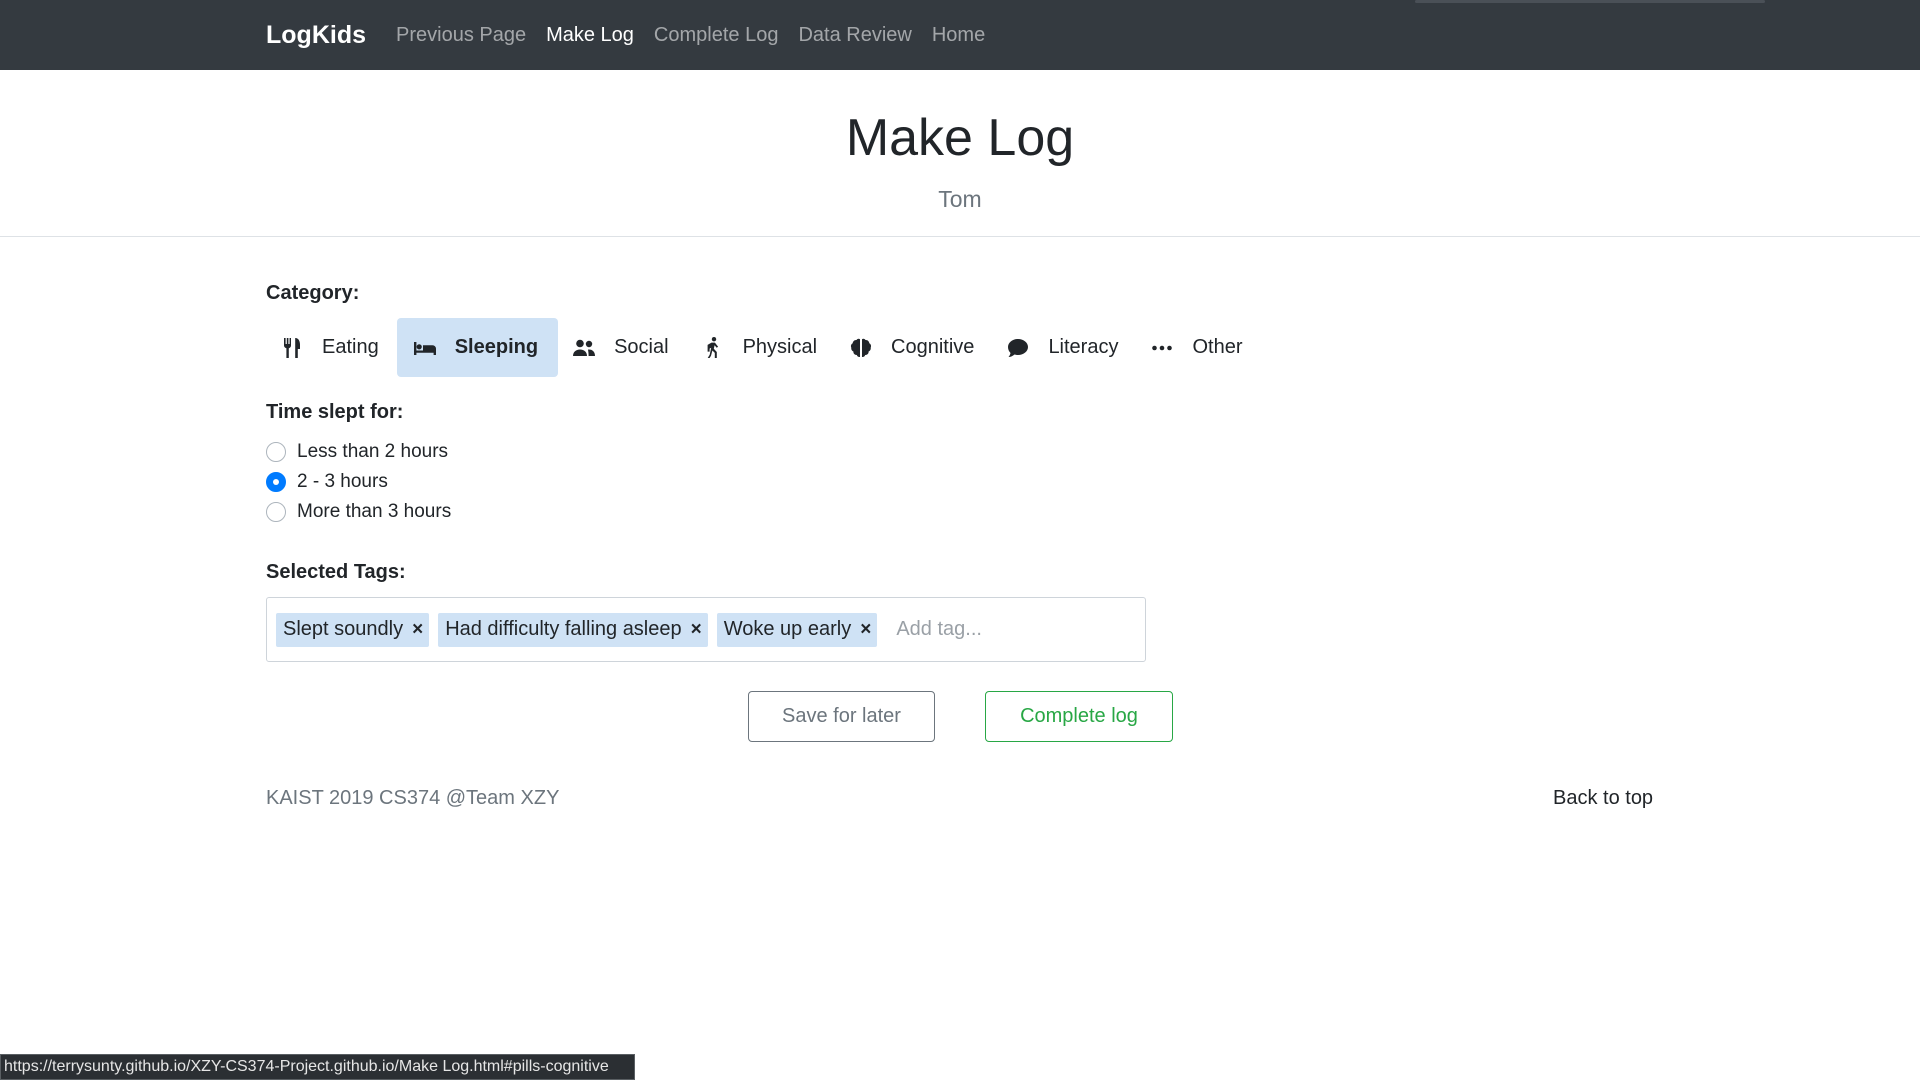 The height and width of the screenshot is (1080, 1920). Describe the element at coordinates (933, 347) in the screenshot. I see `category-label-cognitive: Cognitive` at that location.